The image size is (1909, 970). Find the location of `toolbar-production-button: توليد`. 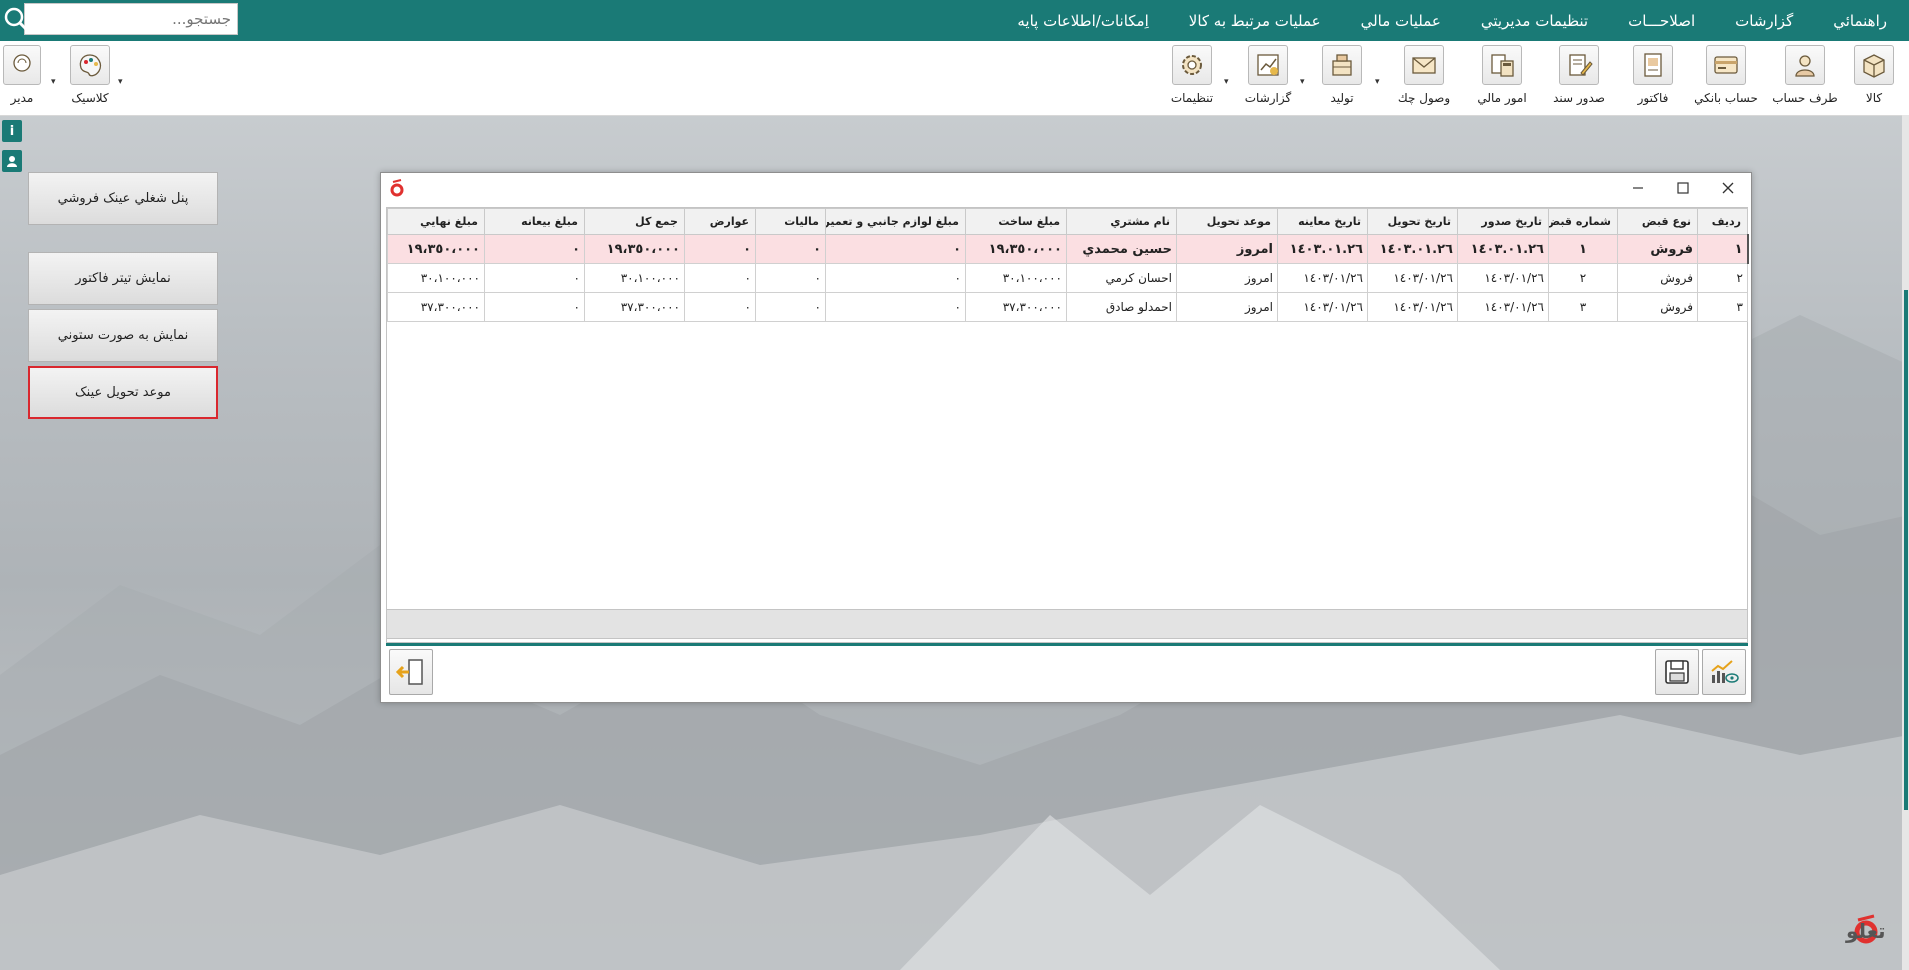

toolbar-production-button: توليد is located at coordinates (1342, 77).